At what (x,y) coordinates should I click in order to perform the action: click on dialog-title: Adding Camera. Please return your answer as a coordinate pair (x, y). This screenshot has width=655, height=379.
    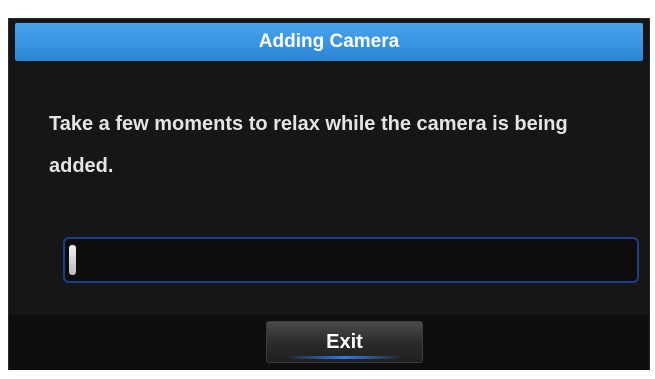
    Looking at the image, I should click on (329, 41).